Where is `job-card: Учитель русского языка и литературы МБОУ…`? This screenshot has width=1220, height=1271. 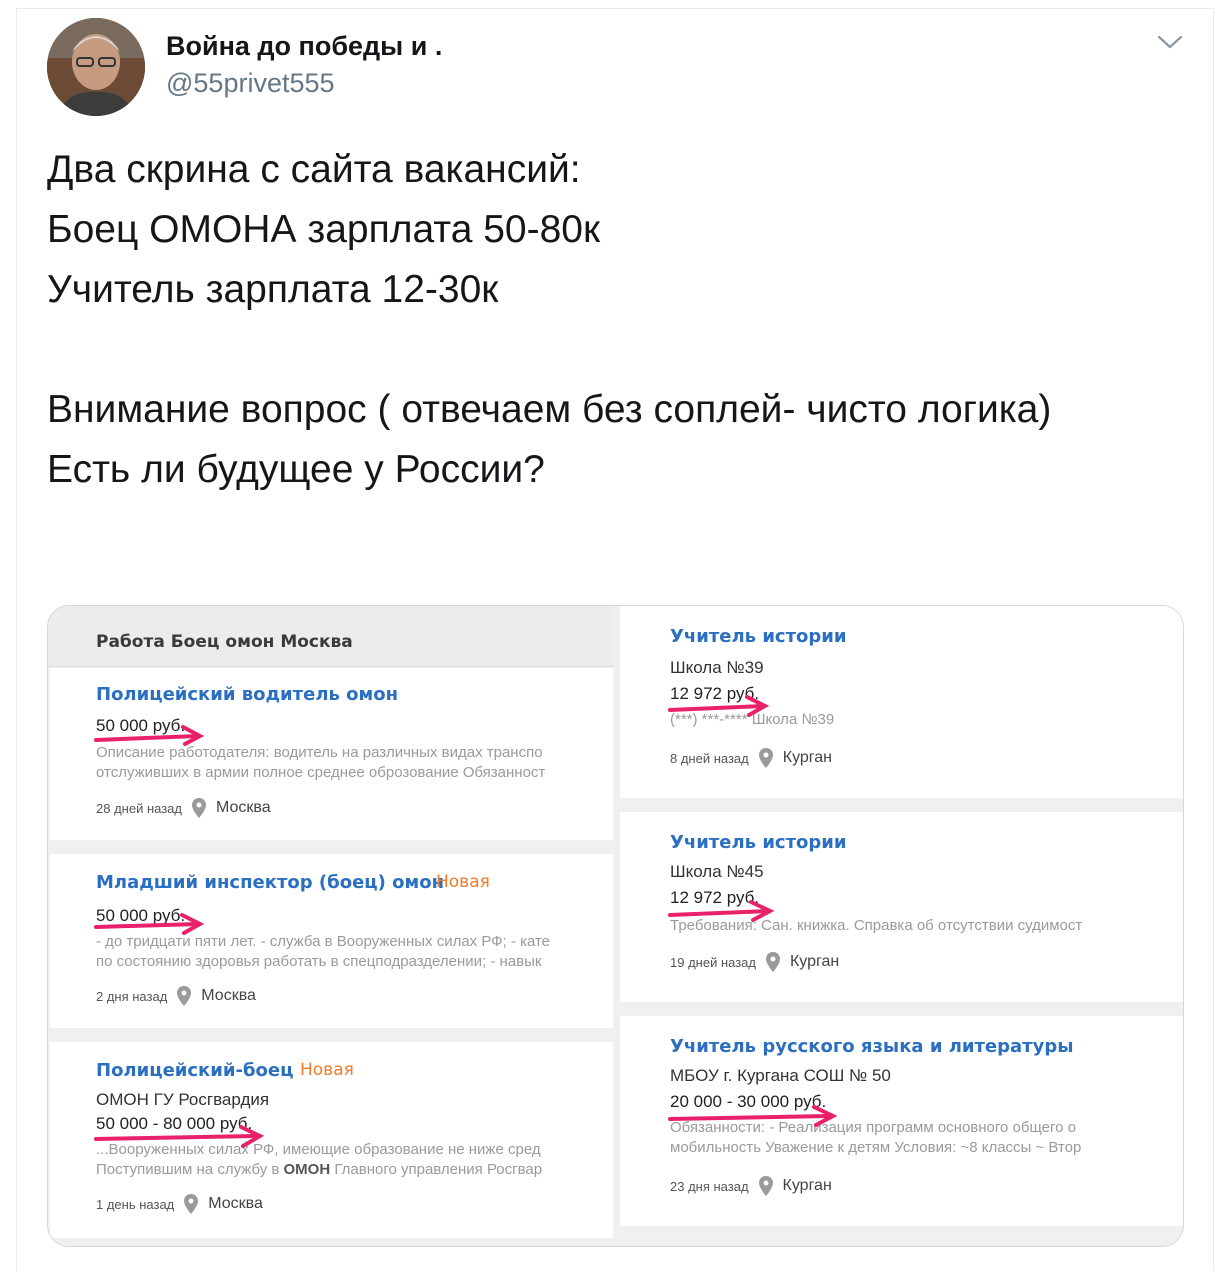
job-card: Учитель русского языка и литературы МБОУ… is located at coordinates (901, 1121).